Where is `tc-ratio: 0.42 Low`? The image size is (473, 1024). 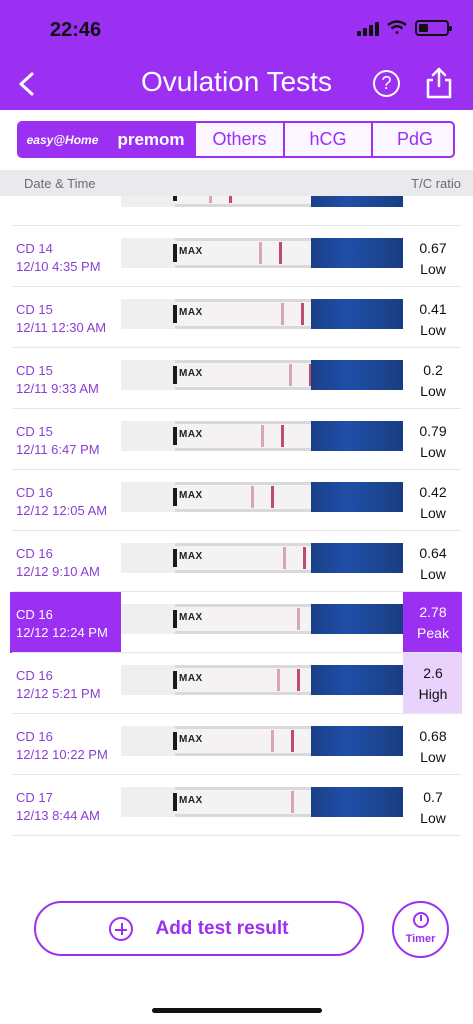 tc-ratio: 0.42 Low is located at coordinates (433, 503).